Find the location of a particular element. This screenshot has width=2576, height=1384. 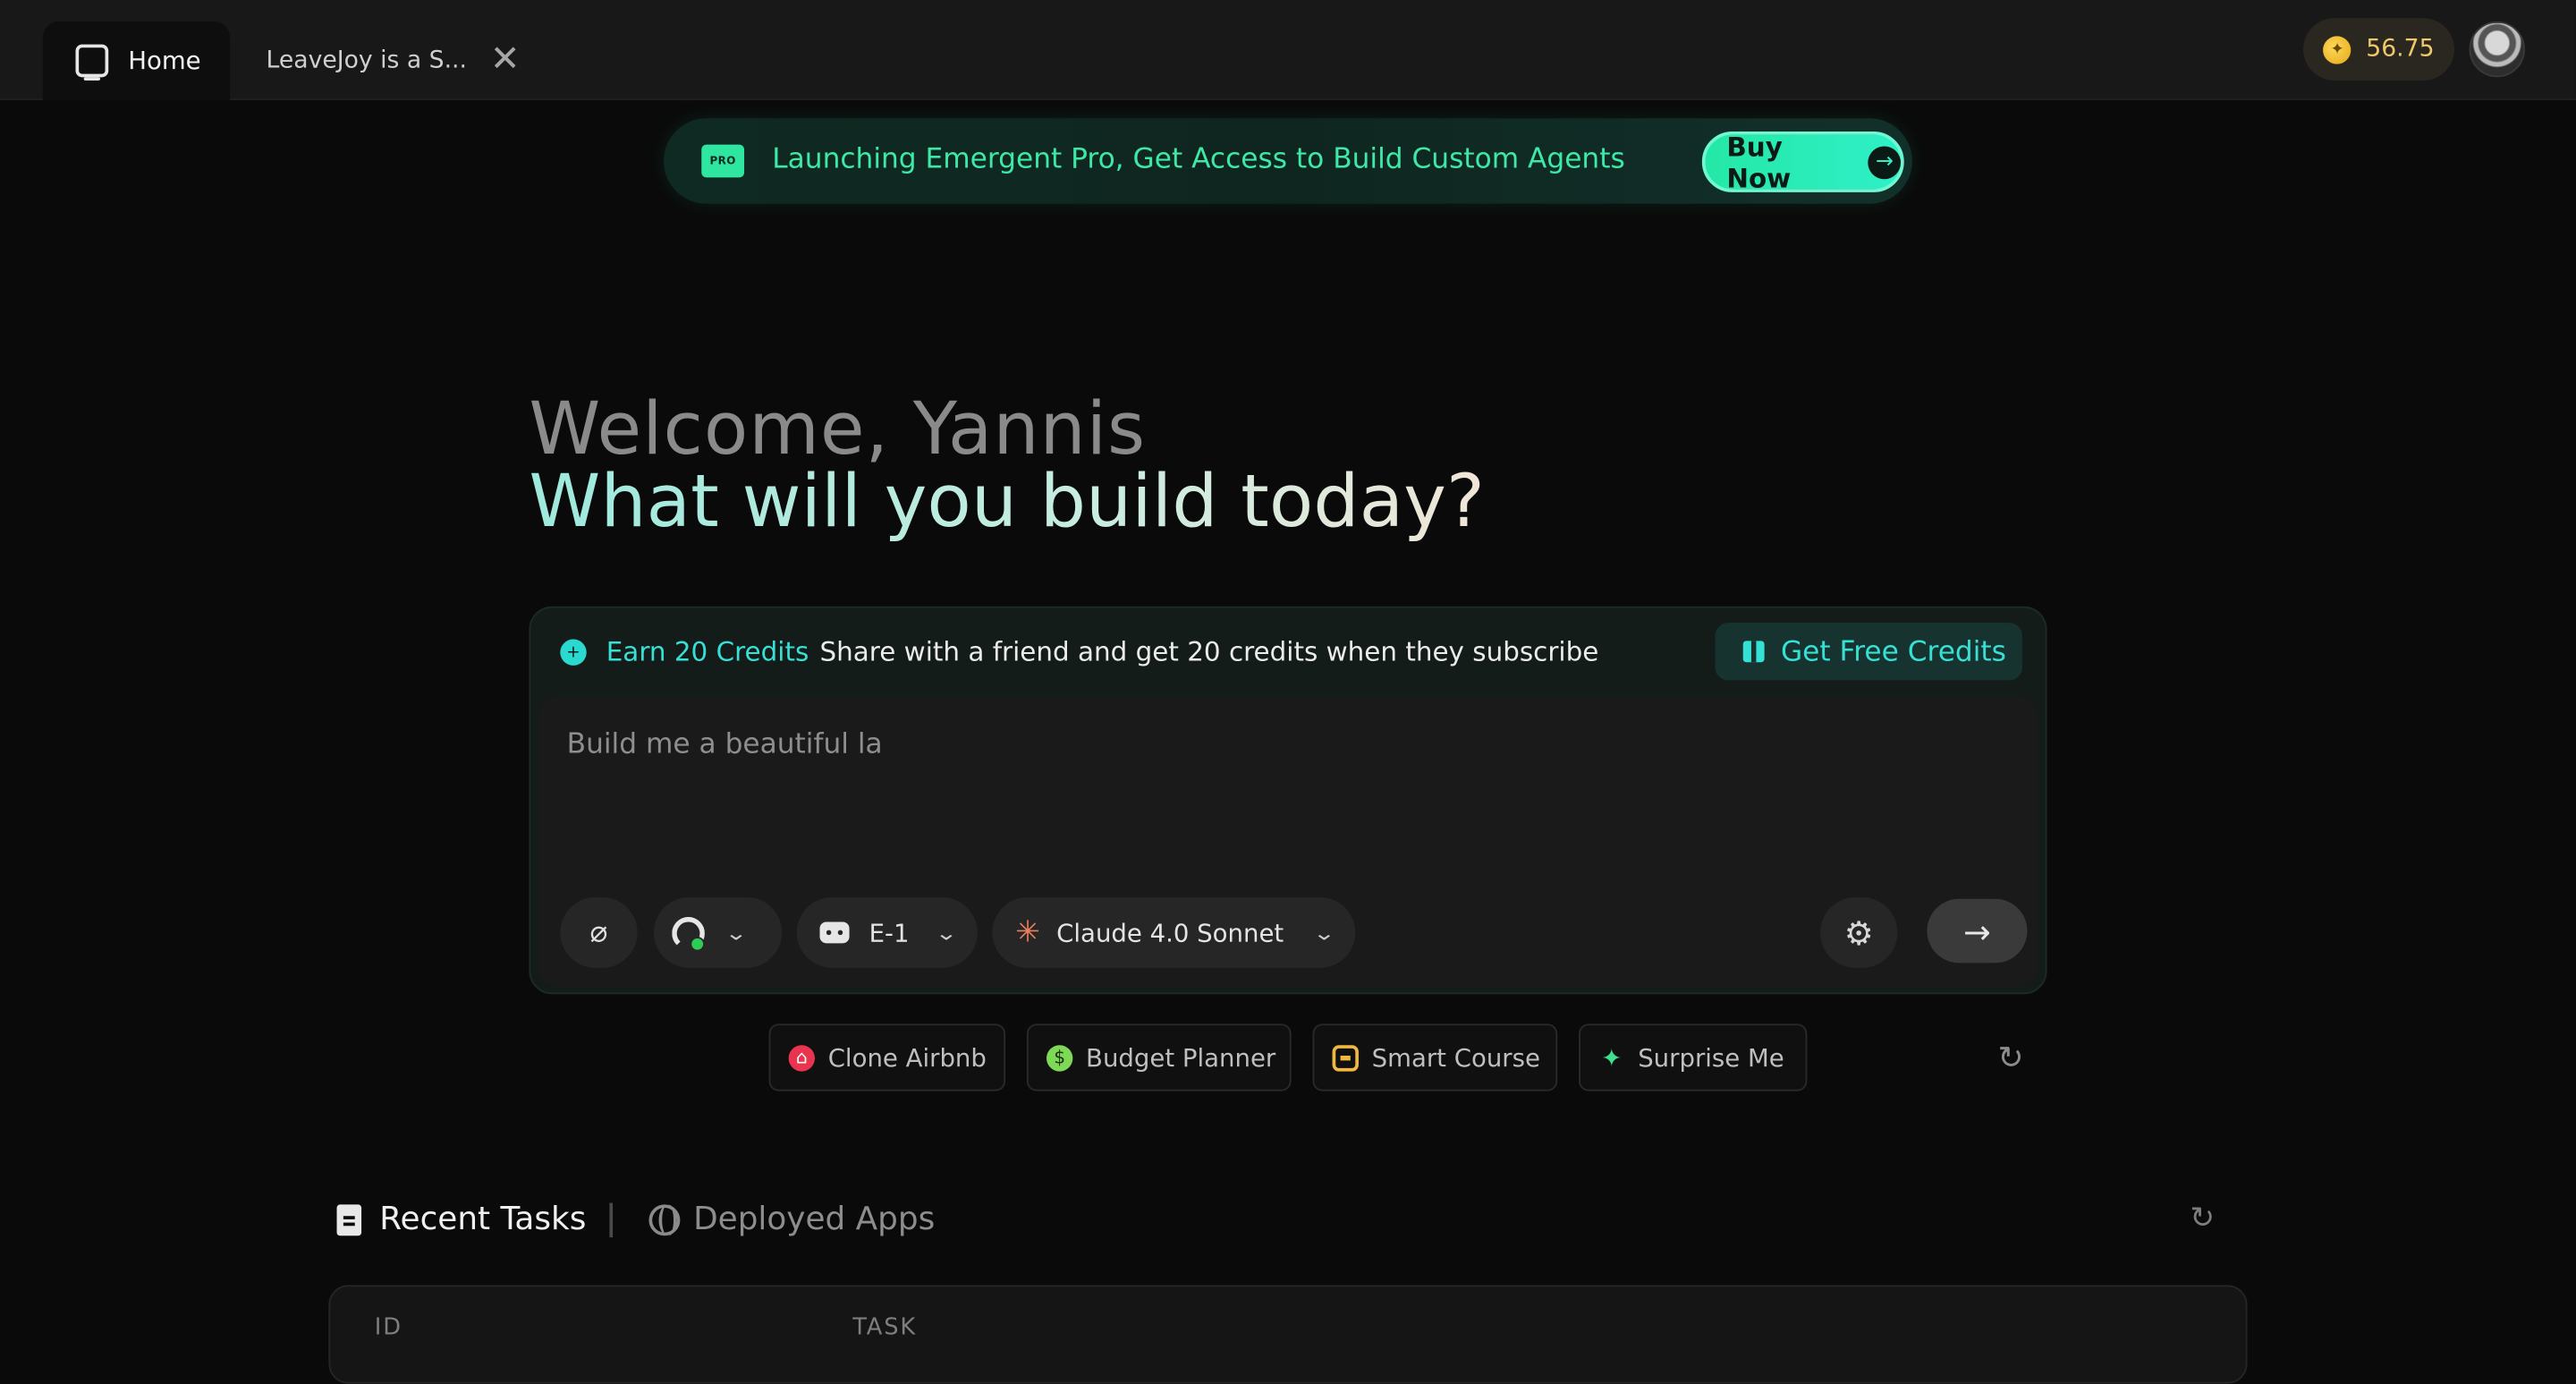

connected-status-dot is located at coordinates (697, 944).